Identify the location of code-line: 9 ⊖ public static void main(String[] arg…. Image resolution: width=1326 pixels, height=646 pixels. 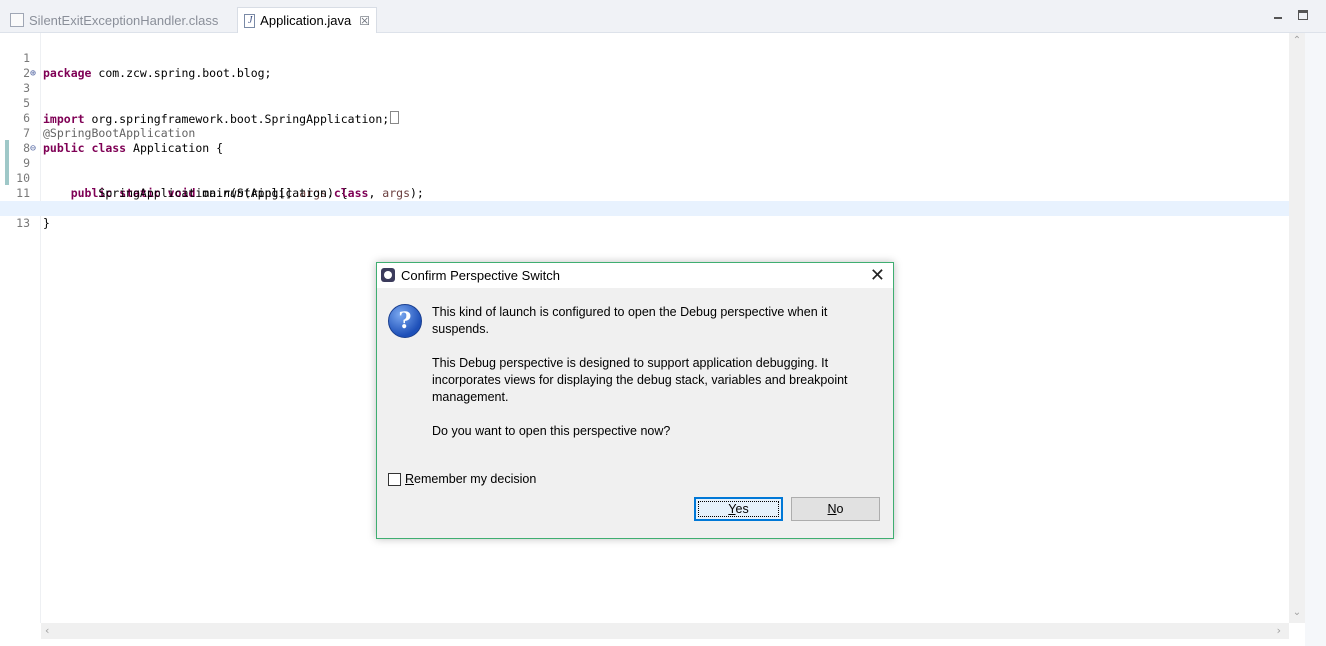
(645, 170).